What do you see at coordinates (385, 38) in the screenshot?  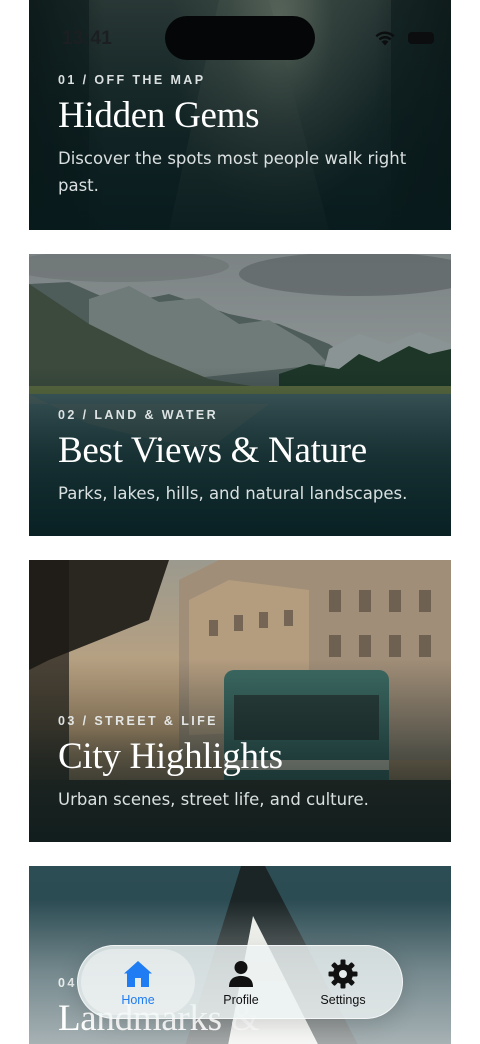 I see `wifi-icon` at bounding box center [385, 38].